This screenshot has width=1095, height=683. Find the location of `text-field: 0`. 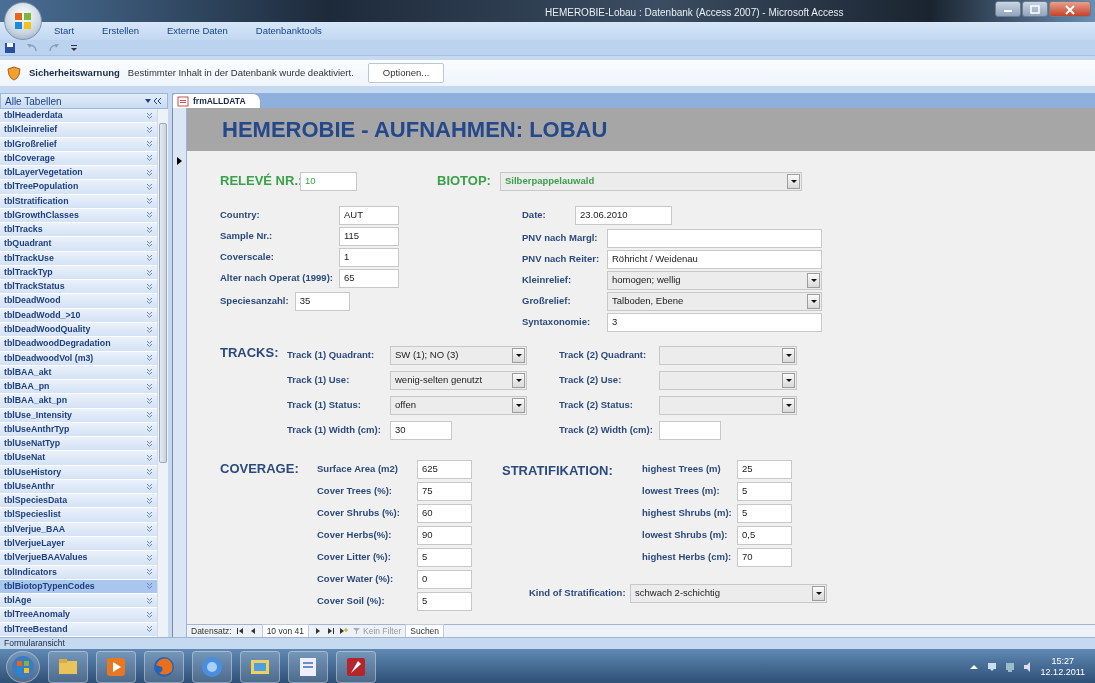

text-field: 0 is located at coordinates (444, 579).